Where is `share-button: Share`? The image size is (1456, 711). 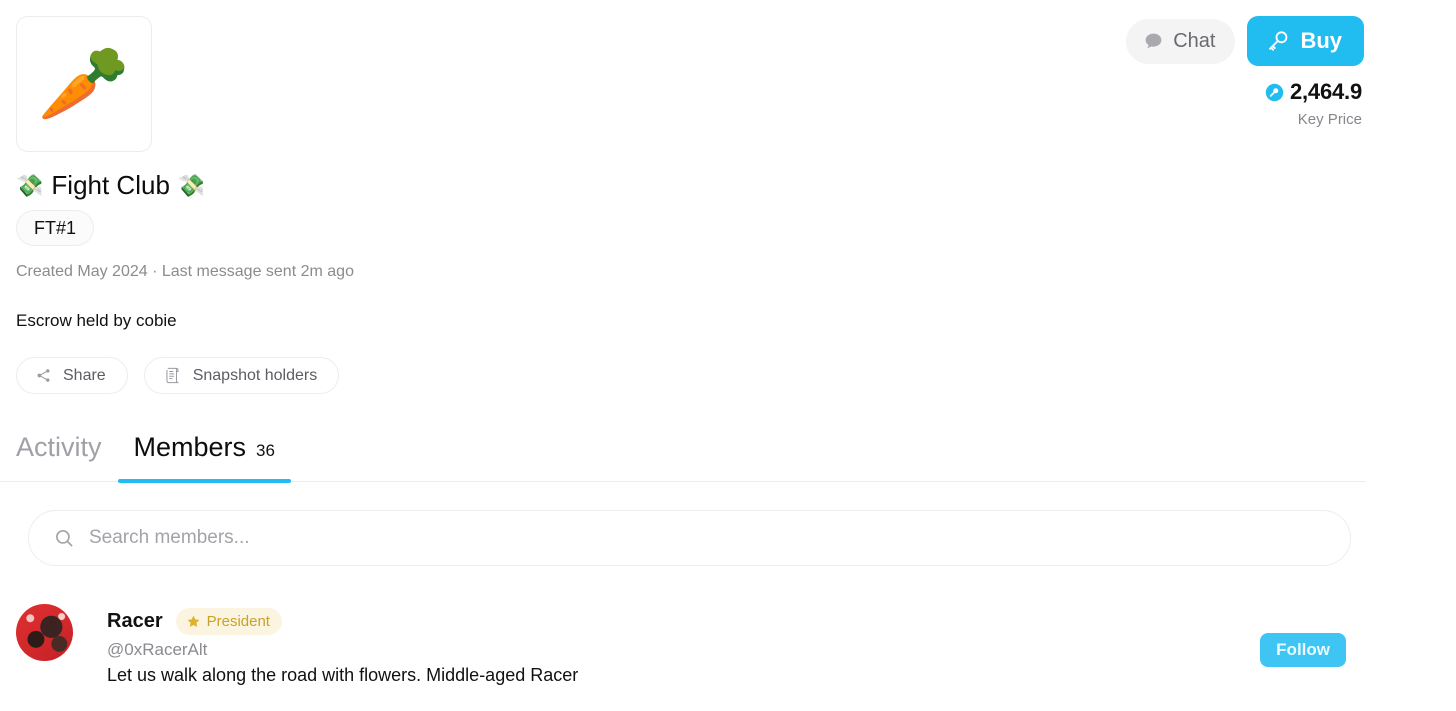
share-button: Share is located at coordinates (72, 375).